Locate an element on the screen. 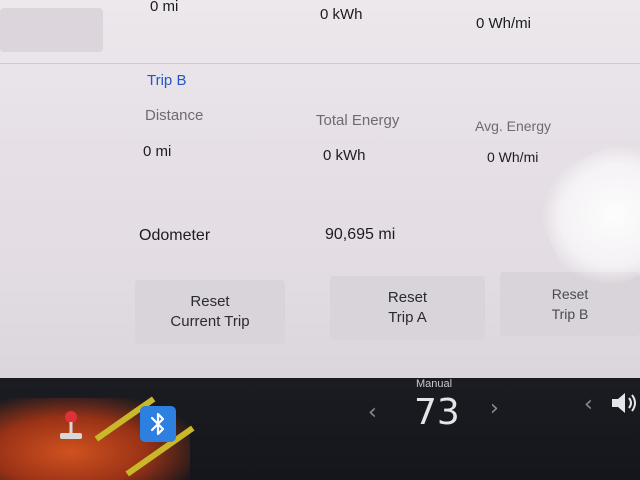  trip-b-total-energy-value: 0 kWh is located at coordinates (344, 155).